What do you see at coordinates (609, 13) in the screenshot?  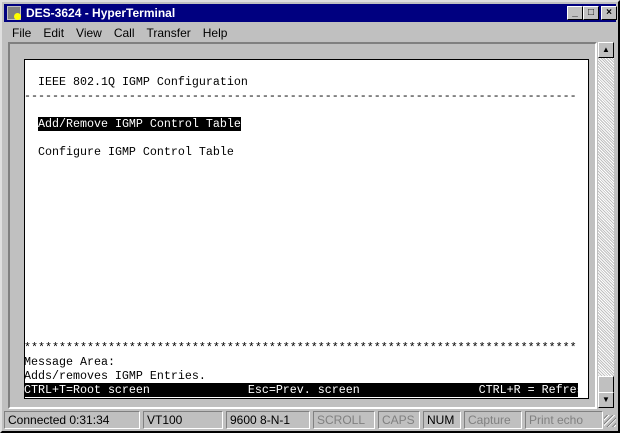 I see `close-button: ×` at bounding box center [609, 13].